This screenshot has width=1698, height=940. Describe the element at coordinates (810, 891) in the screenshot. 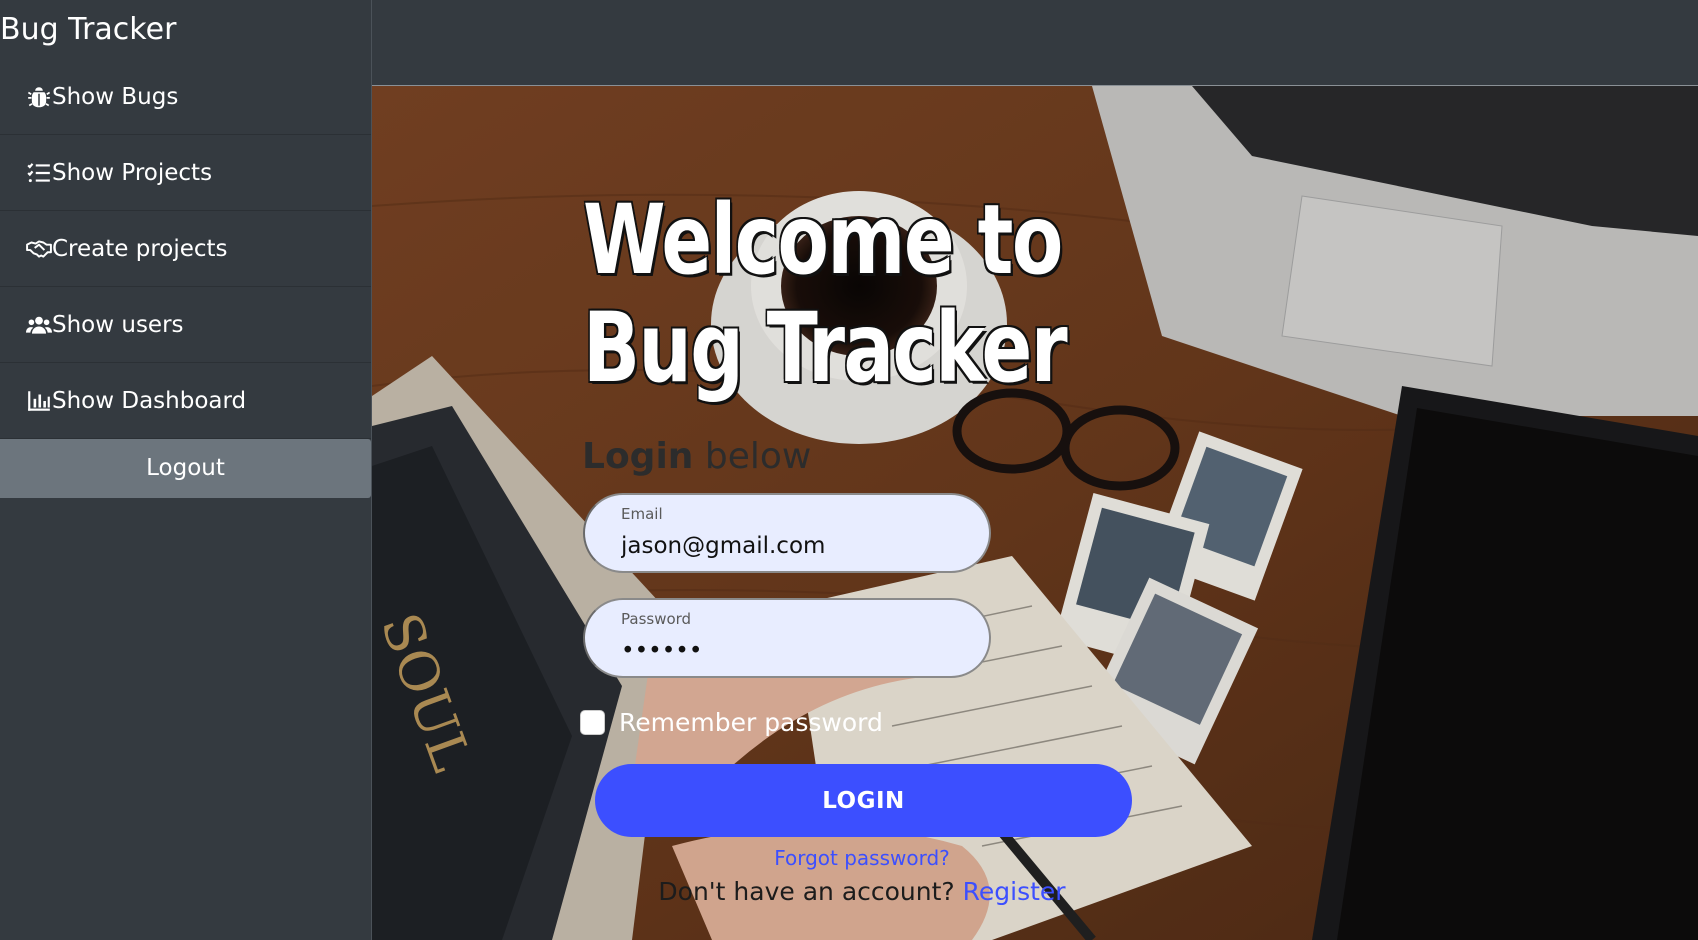

I see `no-account-text: Don't have an account?` at that location.